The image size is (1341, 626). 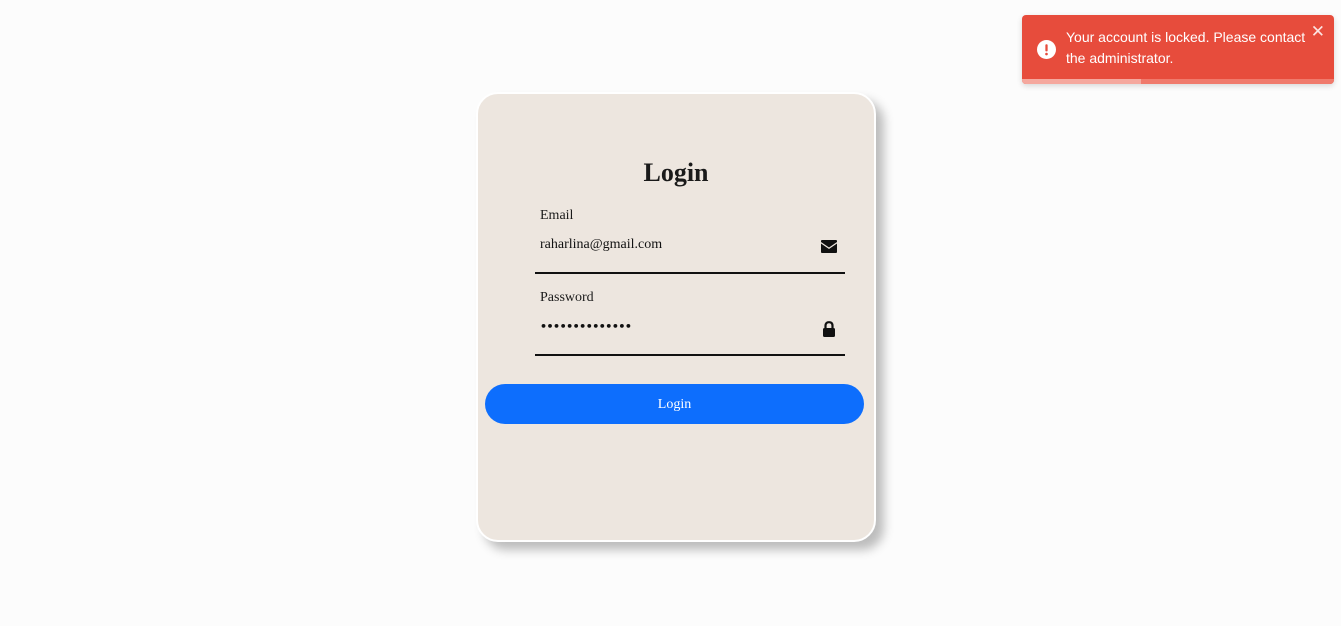 I want to click on email-label: Email, so click(x=557, y=215).